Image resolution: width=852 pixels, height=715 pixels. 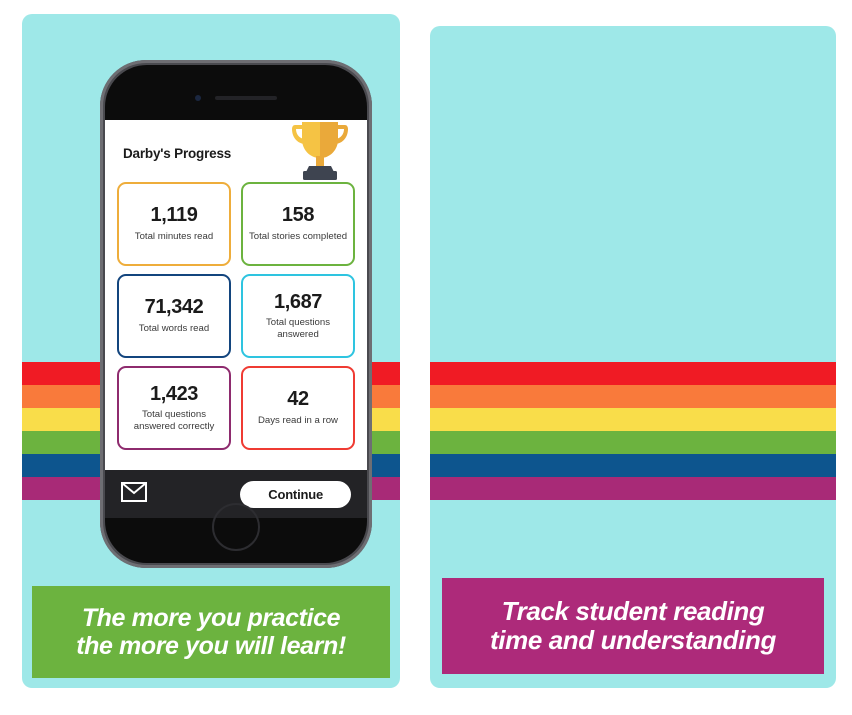 What do you see at coordinates (633, 488) in the screenshot?
I see `rainbow-stripe-magenta` at bounding box center [633, 488].